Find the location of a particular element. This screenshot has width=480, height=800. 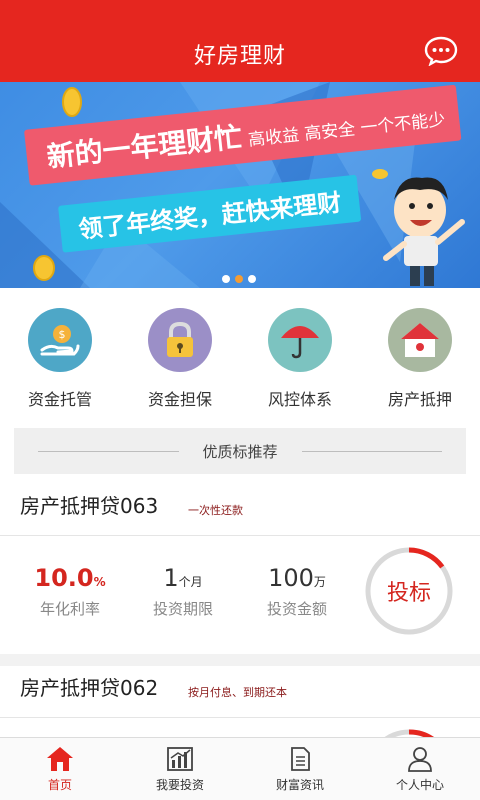

feature-fund-guarantee: 资金担保 is located at coordinates (180, 356).